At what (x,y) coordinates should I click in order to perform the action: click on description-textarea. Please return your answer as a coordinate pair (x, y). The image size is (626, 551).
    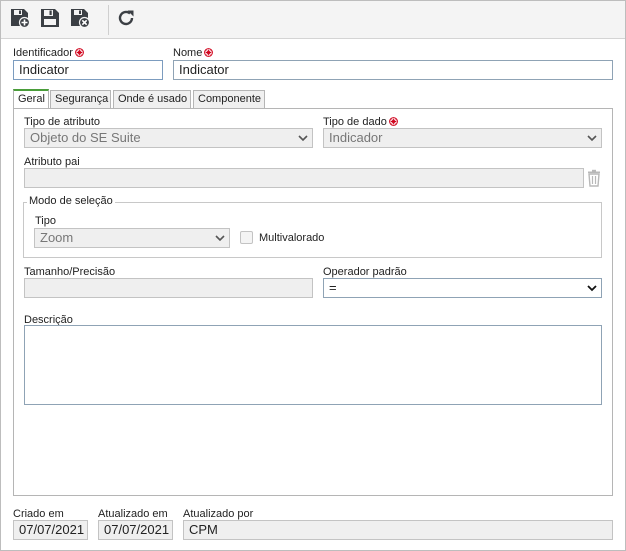
    Looking at the image, I should click on (313, 365).